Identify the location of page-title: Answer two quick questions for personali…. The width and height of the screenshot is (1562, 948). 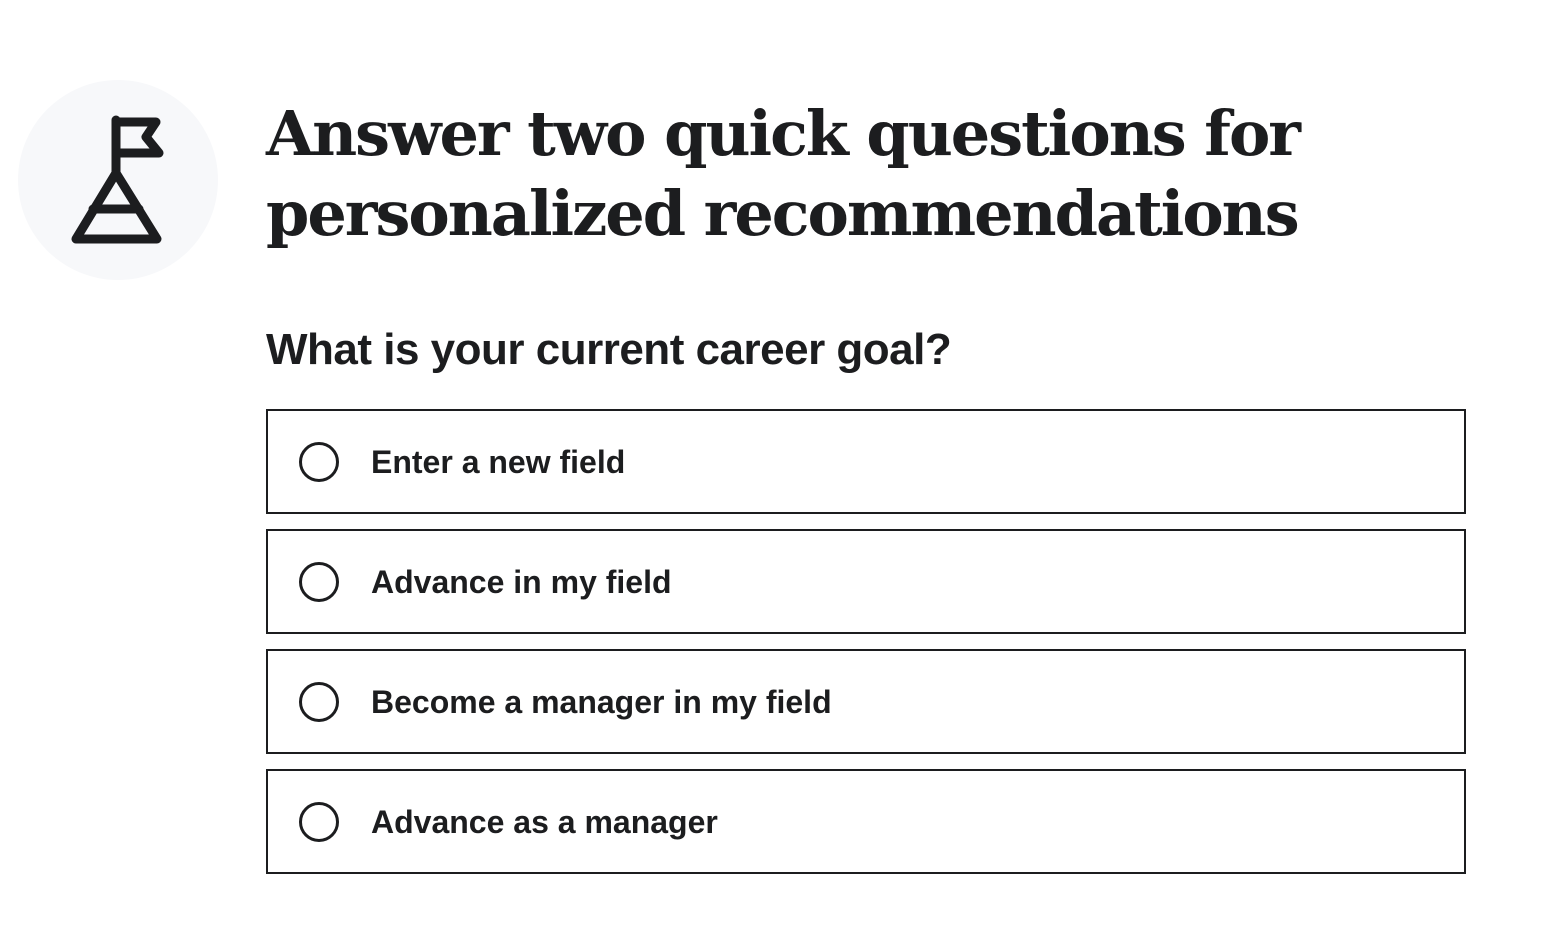
(783, 173).